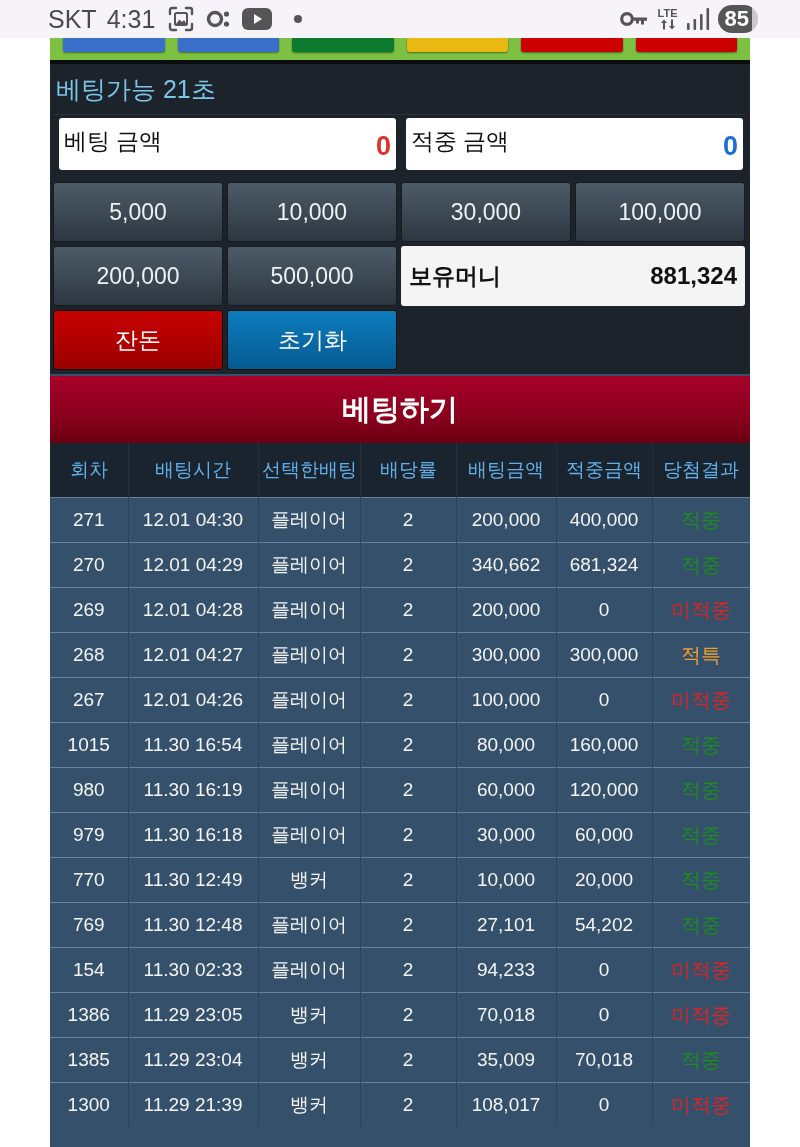 The image size is (800, 1147). Describe the element at coordinates (506, 1104) in the screenshot. I see `table-cell: 108,017` at that location.